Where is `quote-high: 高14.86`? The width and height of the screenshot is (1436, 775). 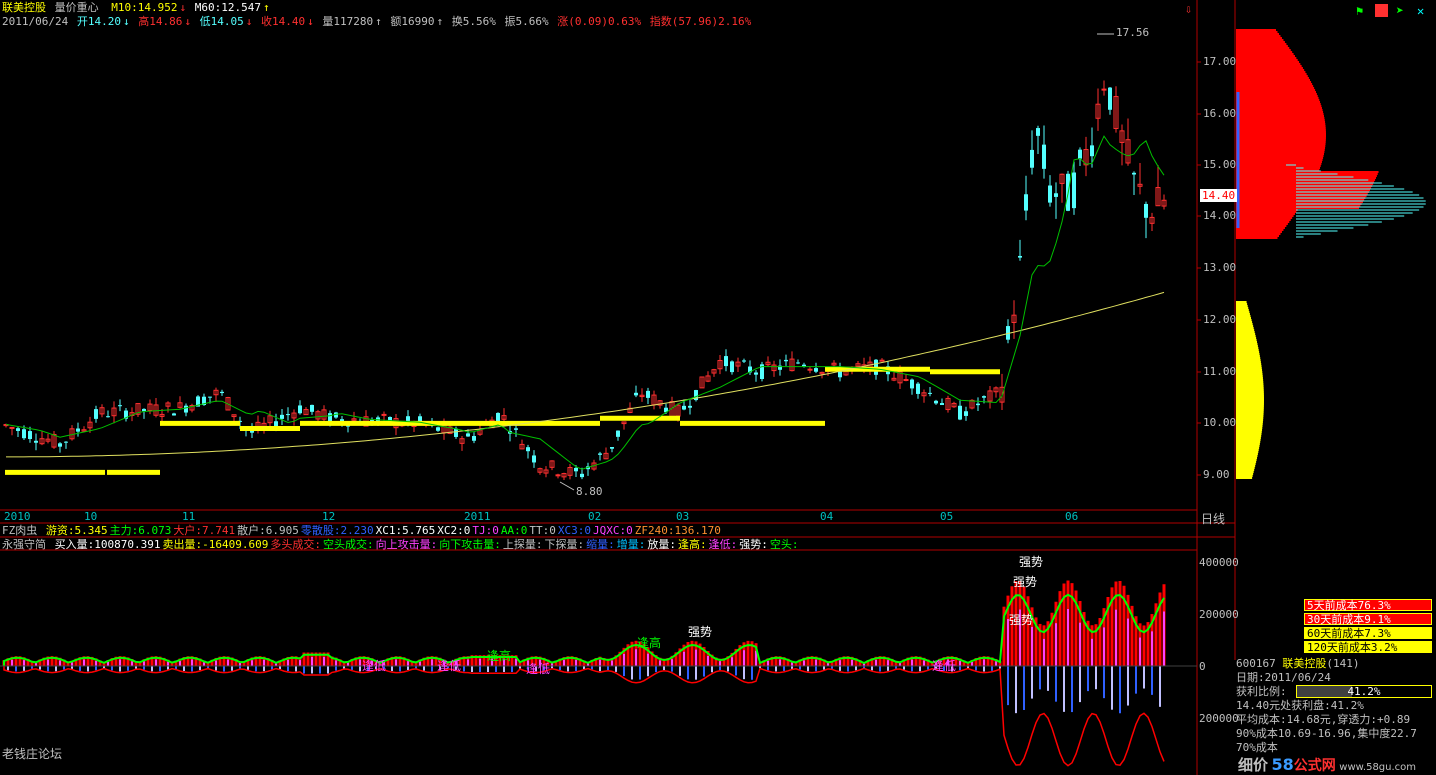
quote-high: 高14.86 is located at coordinates (160, 21).